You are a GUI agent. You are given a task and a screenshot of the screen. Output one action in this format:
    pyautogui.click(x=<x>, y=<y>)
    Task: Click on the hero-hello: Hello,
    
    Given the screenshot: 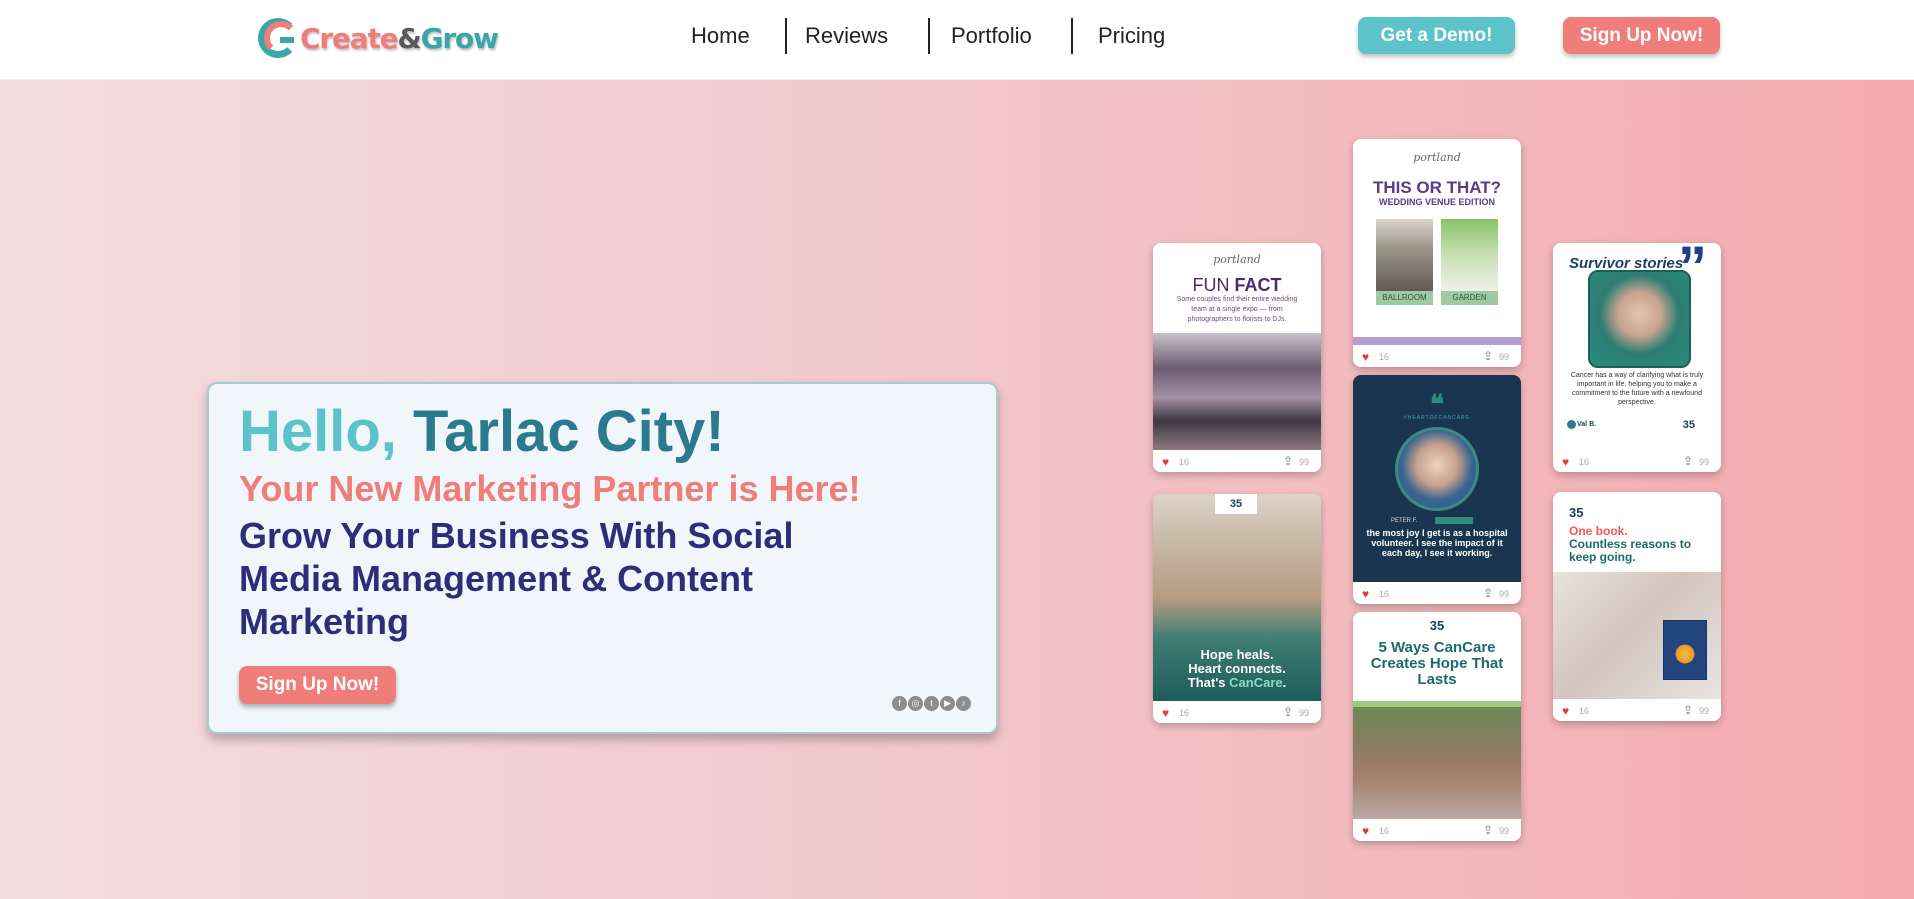 What is the action you would take?
    pyautogui.click(x=318, y=431)
    